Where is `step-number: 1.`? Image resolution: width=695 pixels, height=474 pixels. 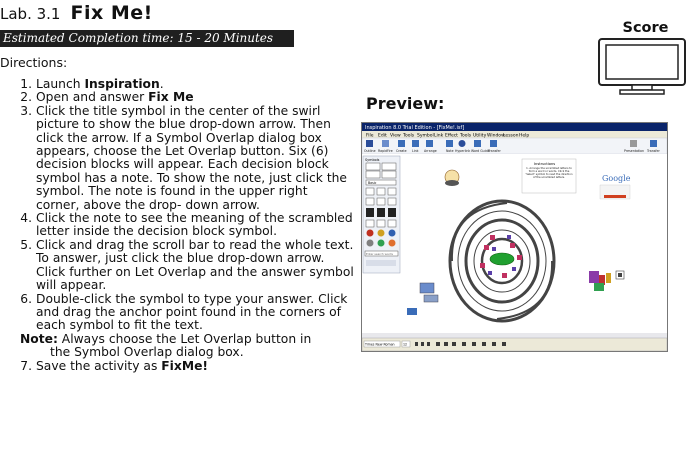
step-number: 1. is located at coordinates (26, 84).